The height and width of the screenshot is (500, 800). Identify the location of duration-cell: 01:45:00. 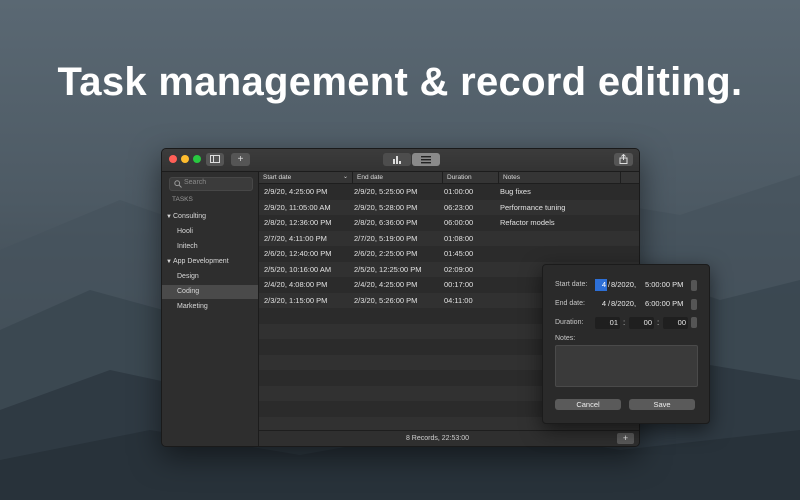
(459, 253).